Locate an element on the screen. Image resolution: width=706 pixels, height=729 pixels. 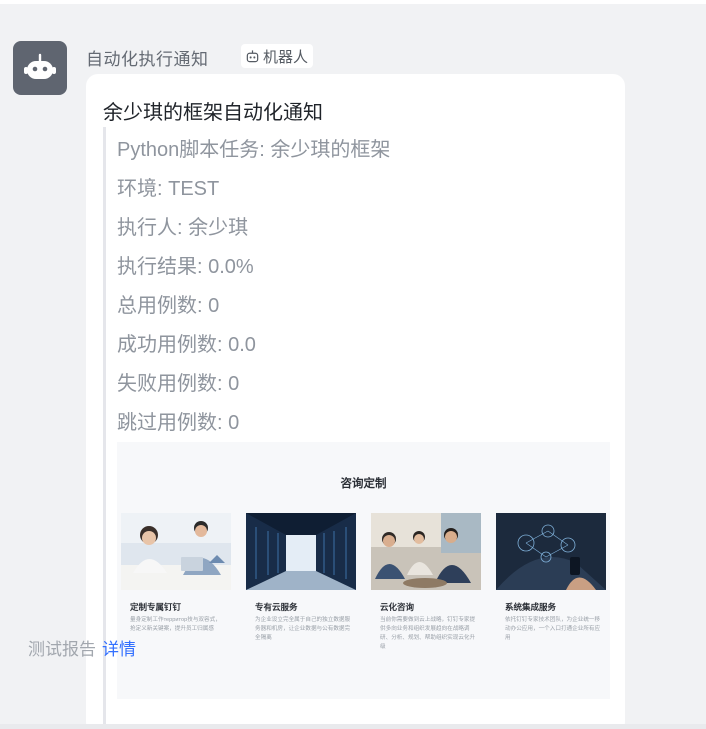
card-title: 余少琪的框架自动化通知 is located at coordinates (213, 113).